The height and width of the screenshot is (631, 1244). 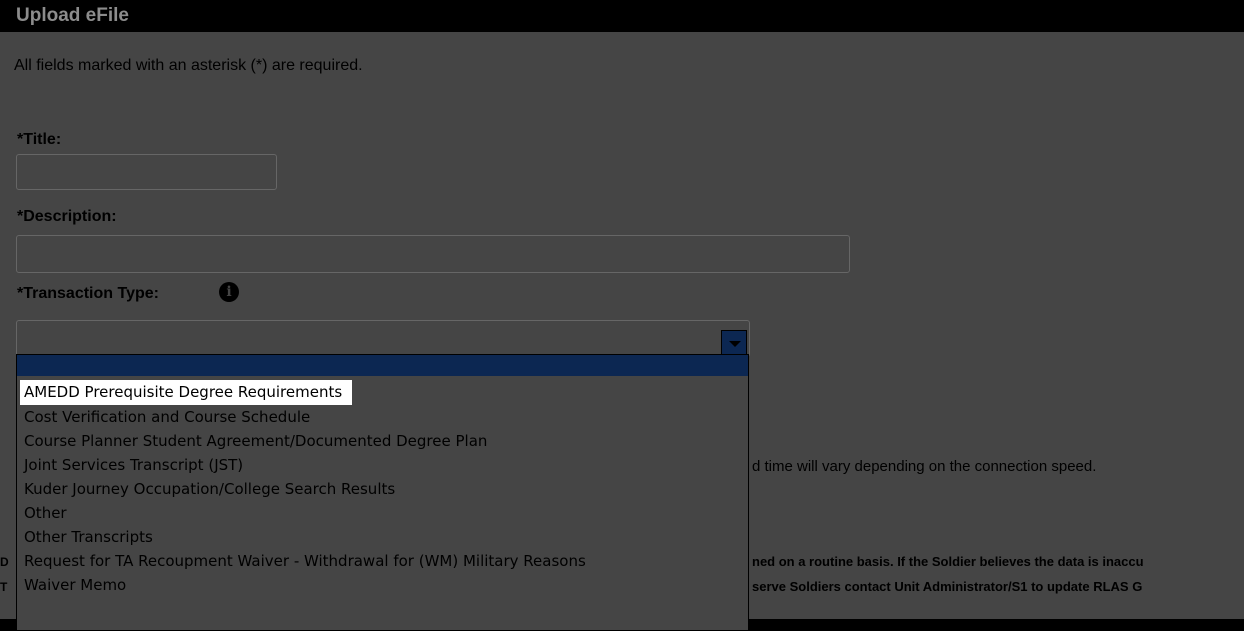 What do you see at coordinates (146, 172) in the screenshot?
I see `title-input` at bounding box center [146, 172].